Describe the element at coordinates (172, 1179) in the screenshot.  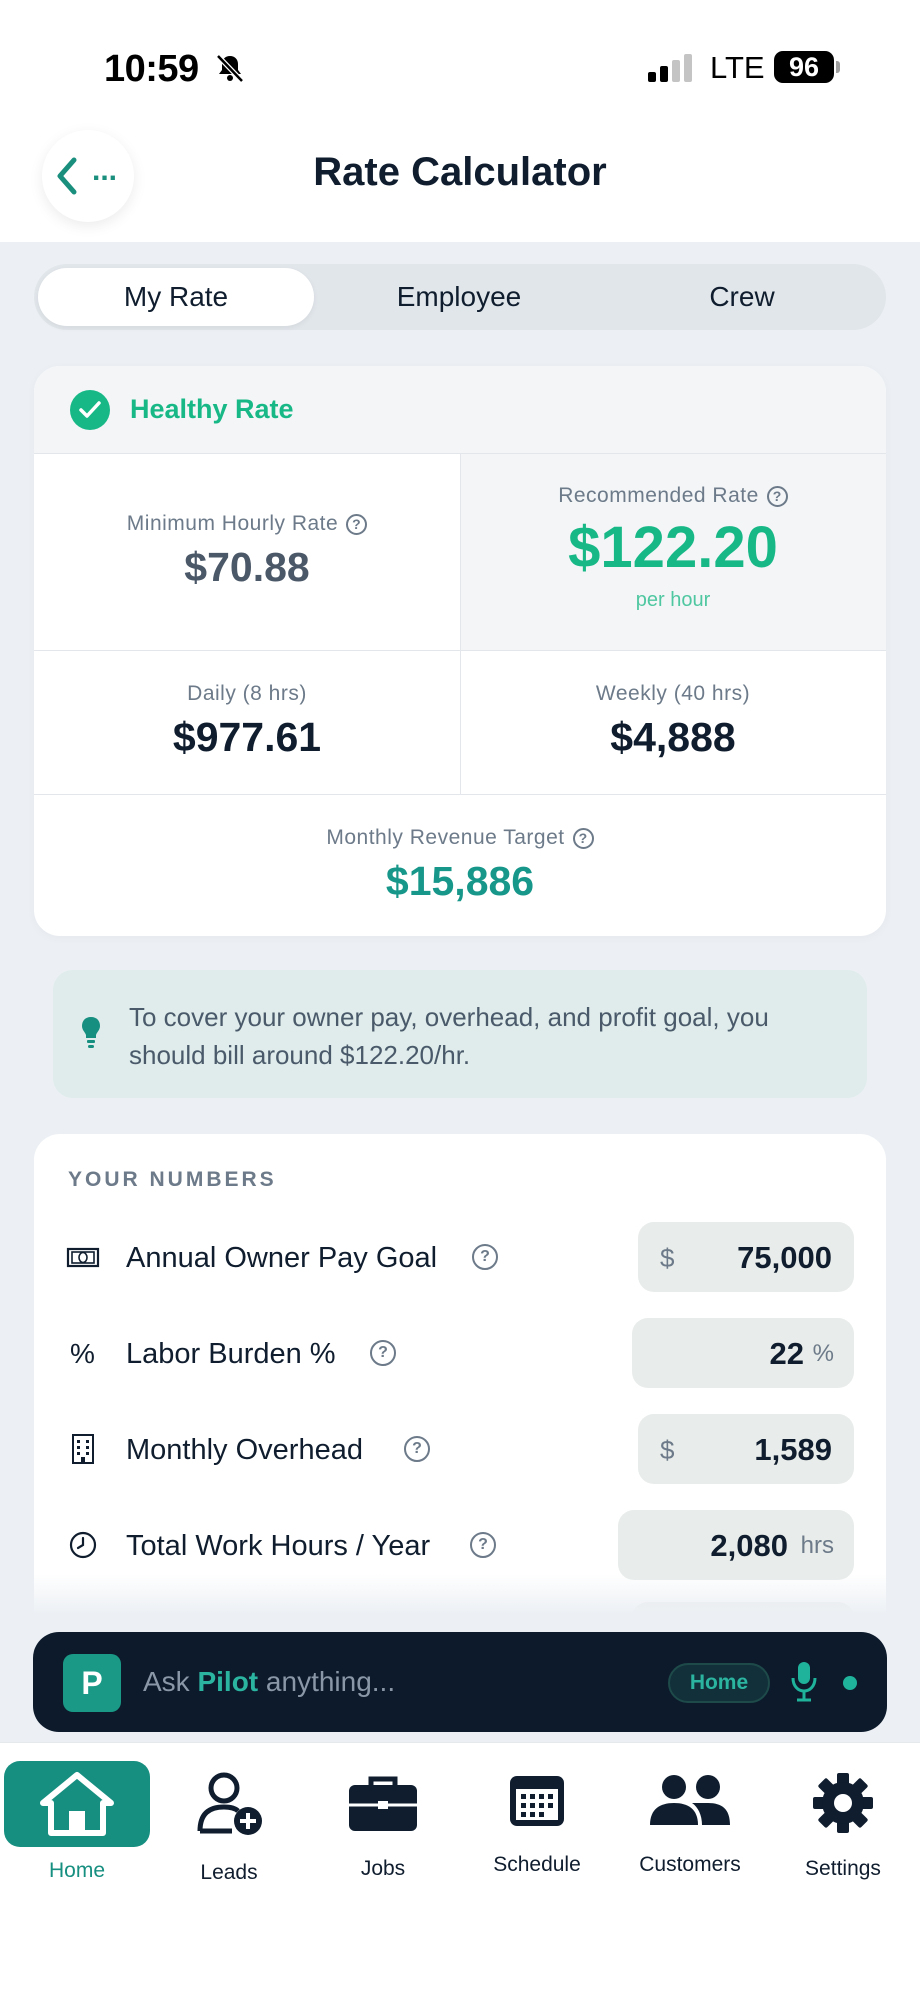
I see `section-title: YOUR NUMBERS` at that location.